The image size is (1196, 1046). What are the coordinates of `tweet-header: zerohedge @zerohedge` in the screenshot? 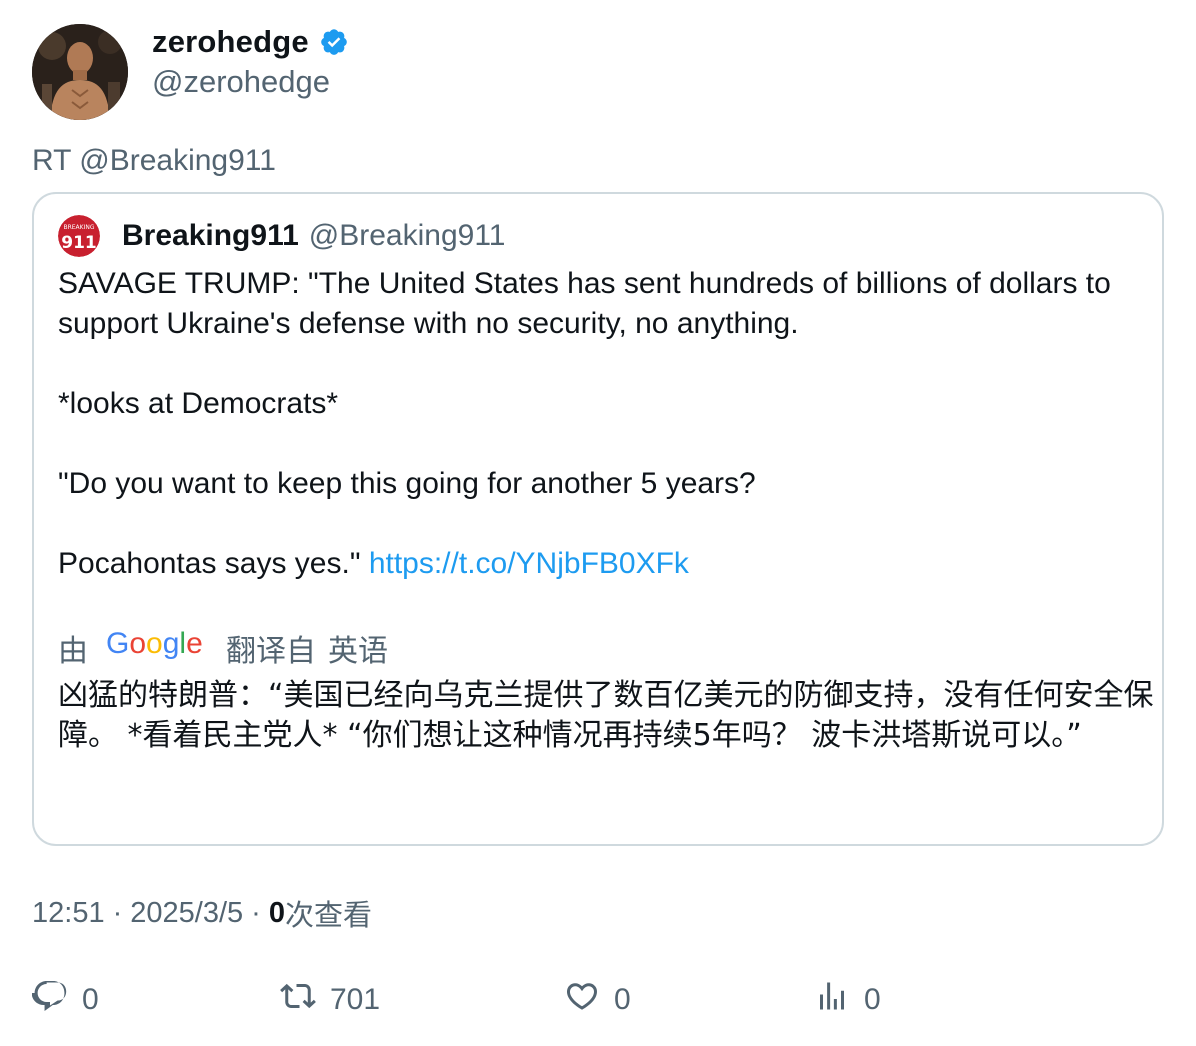 It's located at (582, 72).